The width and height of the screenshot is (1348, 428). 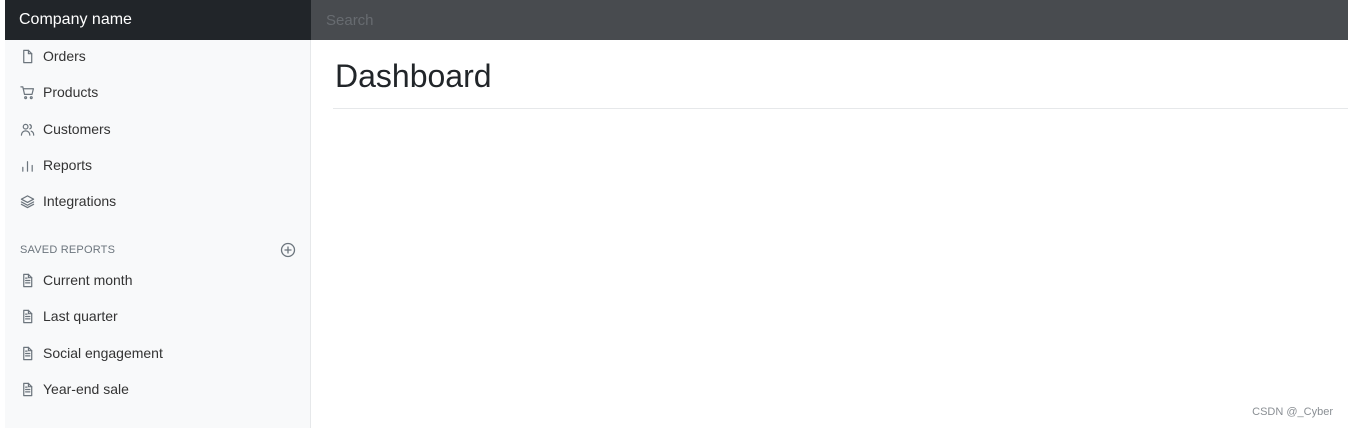 What do you see at coordinates (88, 280) in the screenshot?
I see `sidebar-item-label: Current month` at bounding box center [88, 280].